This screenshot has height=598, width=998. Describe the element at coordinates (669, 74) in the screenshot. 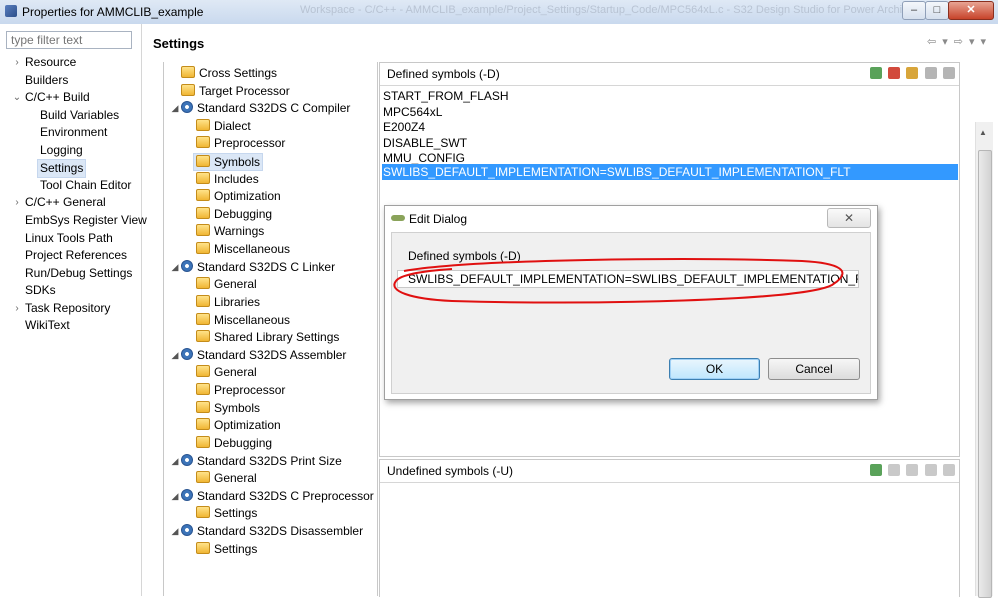

I see `defined-symbols-header: Defined symbols (-D)` at that location.